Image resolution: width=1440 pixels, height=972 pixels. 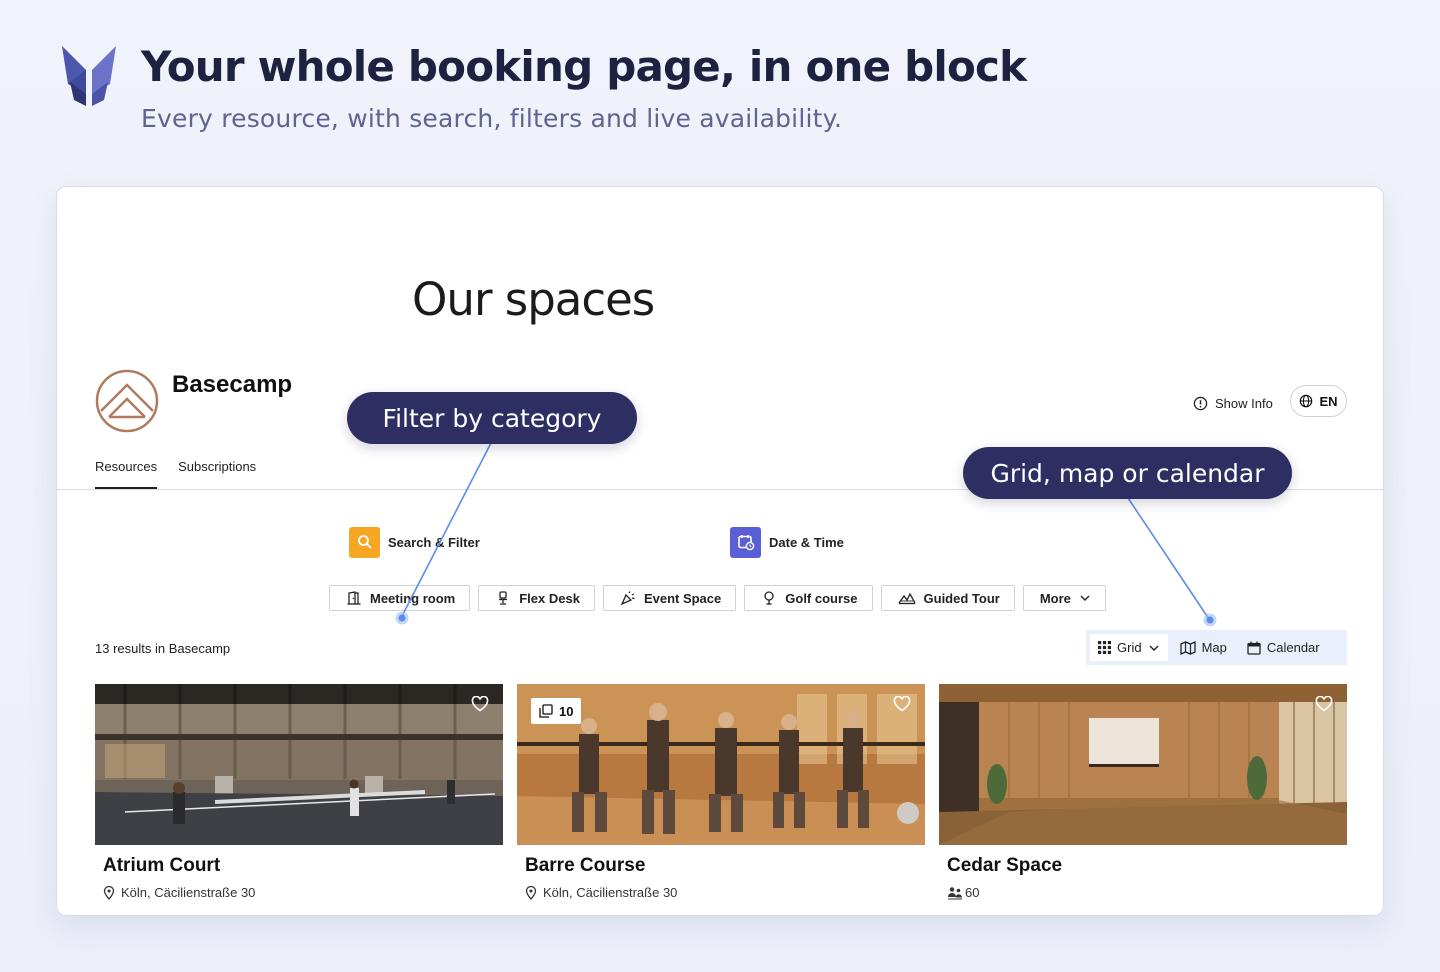 I want to click on door-icon, so click(x=354, y=598).